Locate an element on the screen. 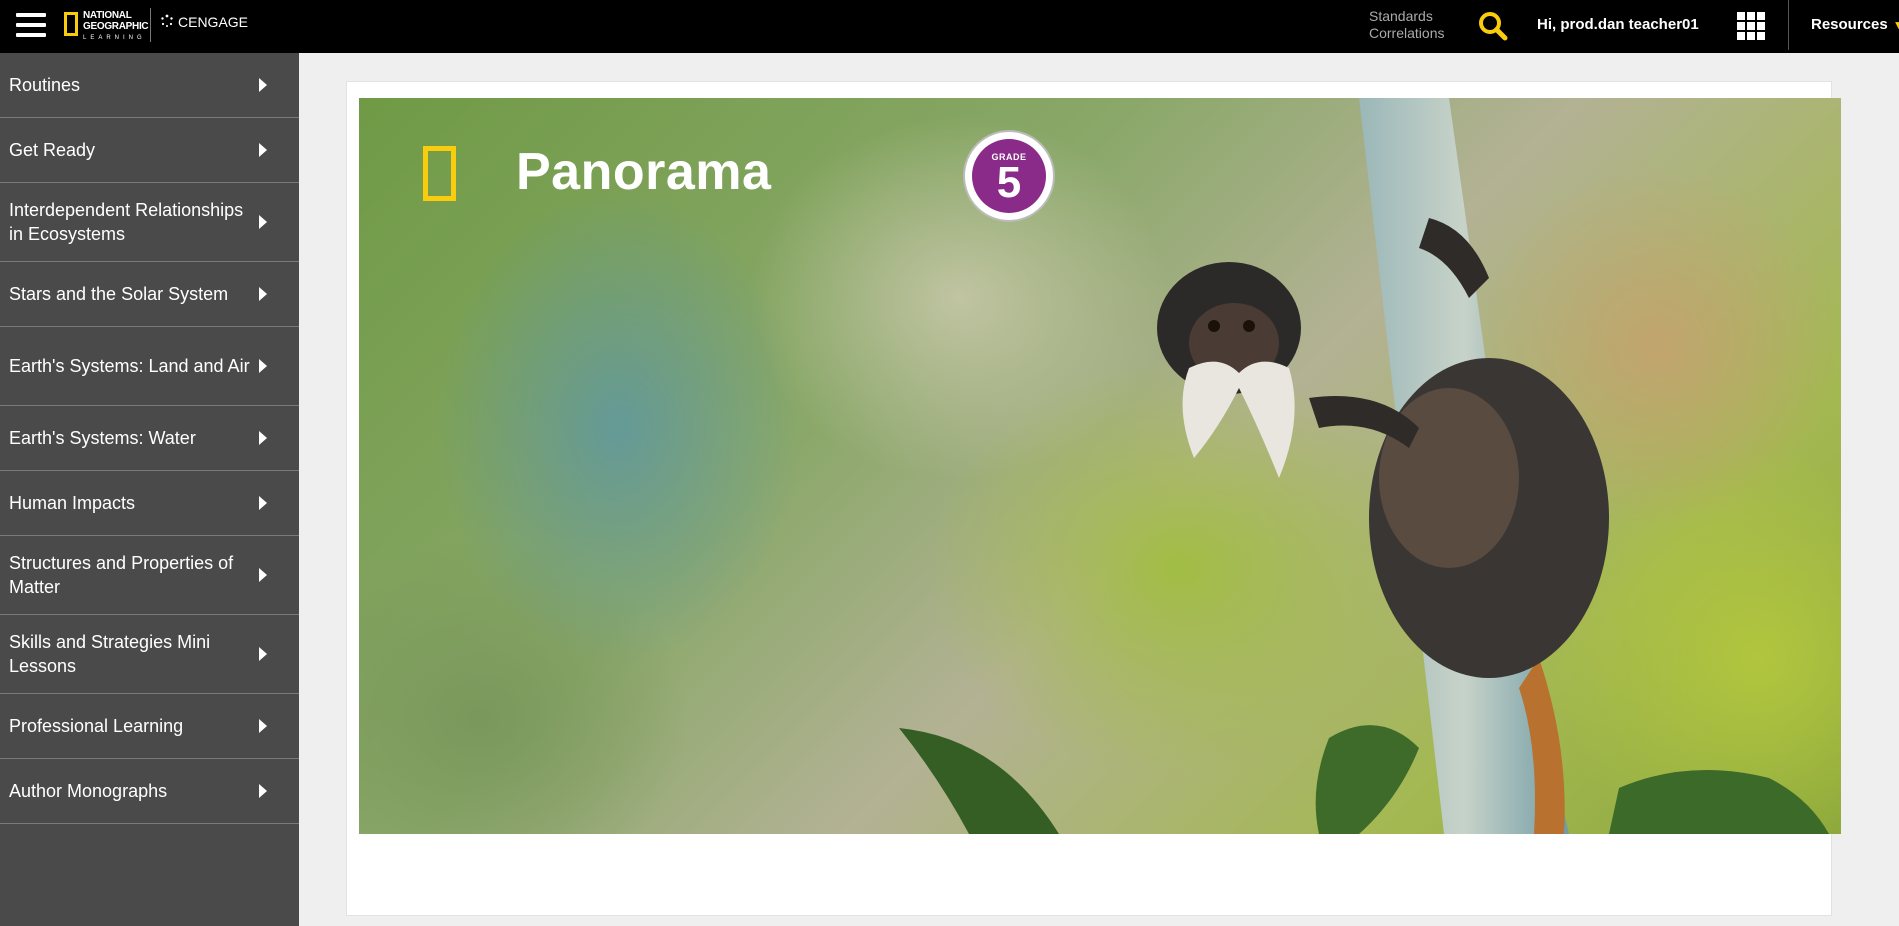  hamburger-menu-icon is located at coordinates (31, 25).